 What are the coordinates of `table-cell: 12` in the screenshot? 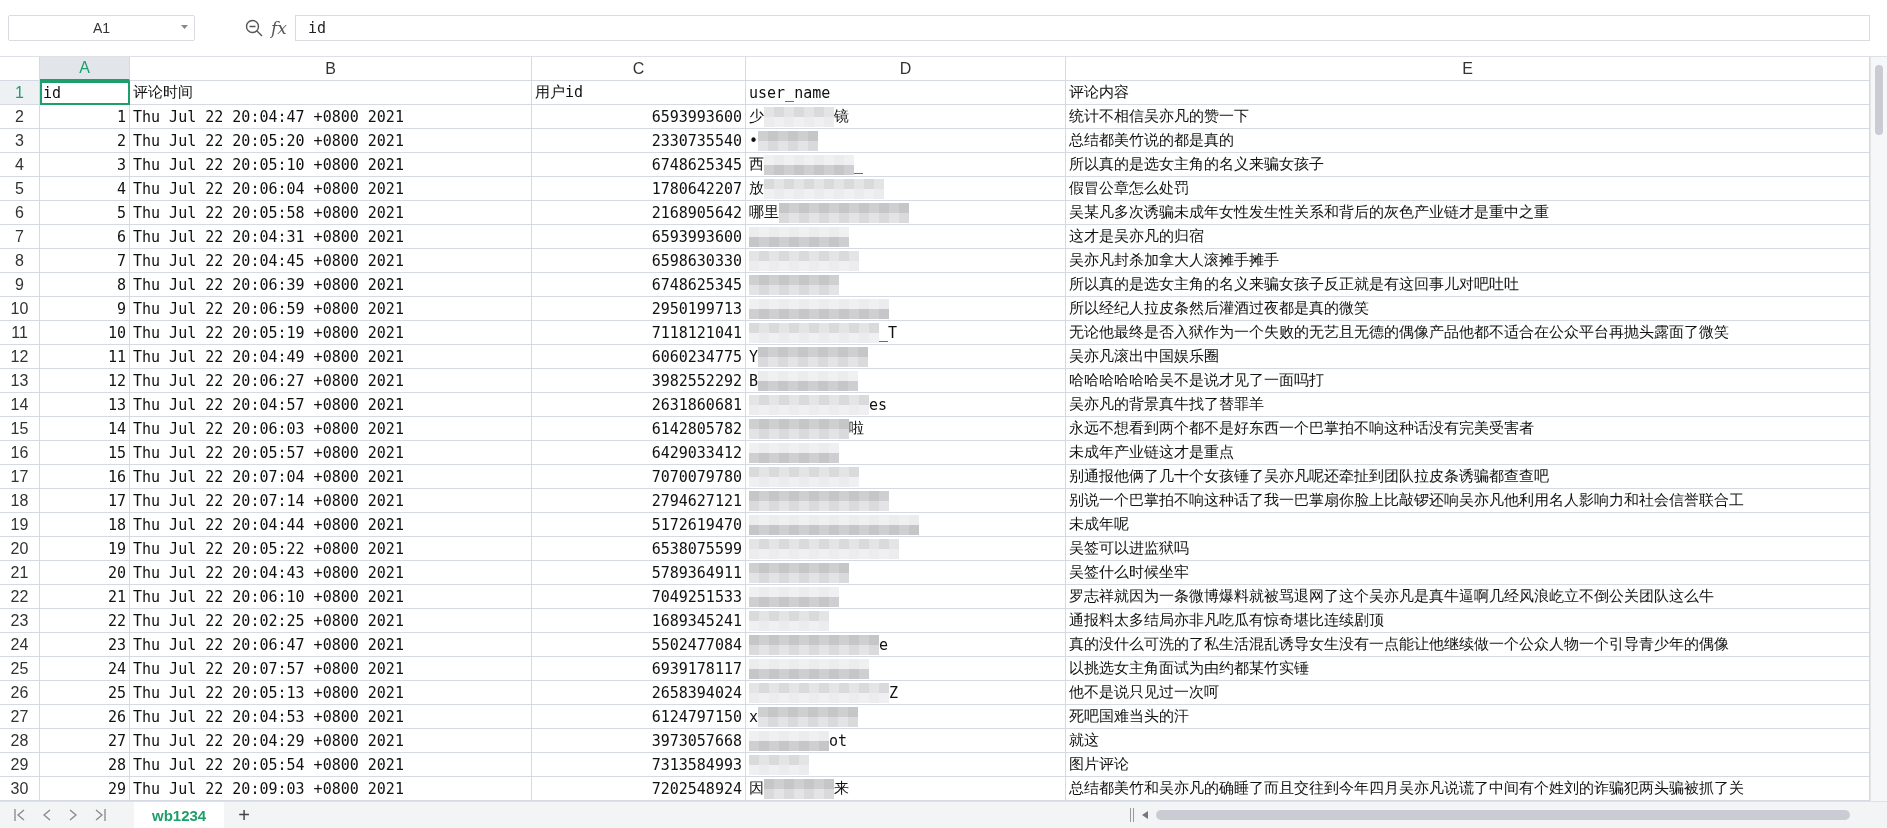 It's located at (85, 381).